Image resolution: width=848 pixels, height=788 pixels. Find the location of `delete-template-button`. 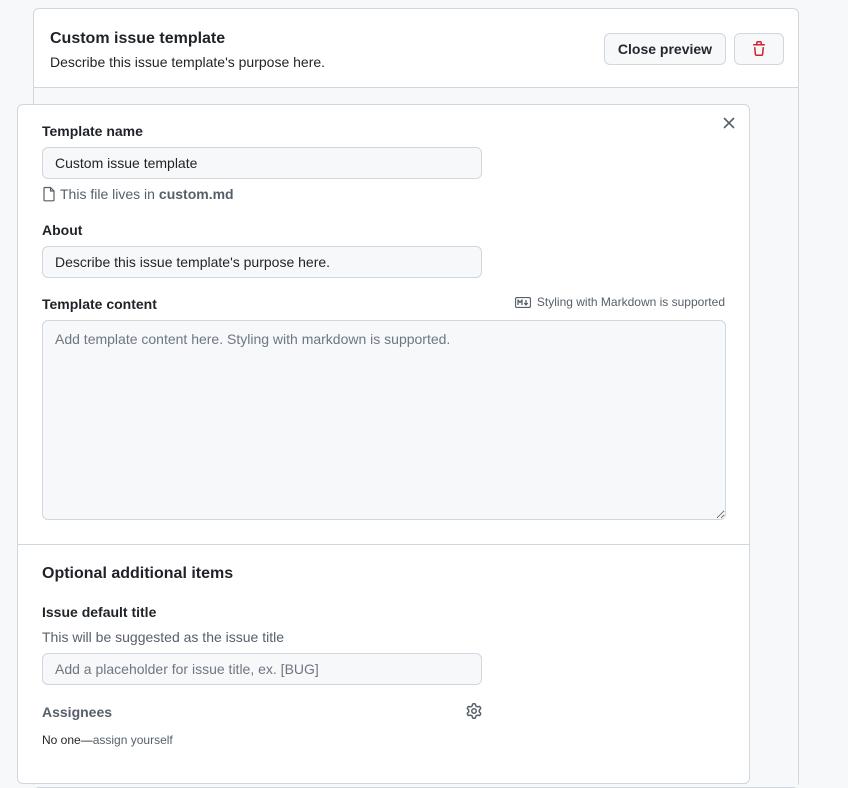

delete-template-button is located at coordinates (759, 49).